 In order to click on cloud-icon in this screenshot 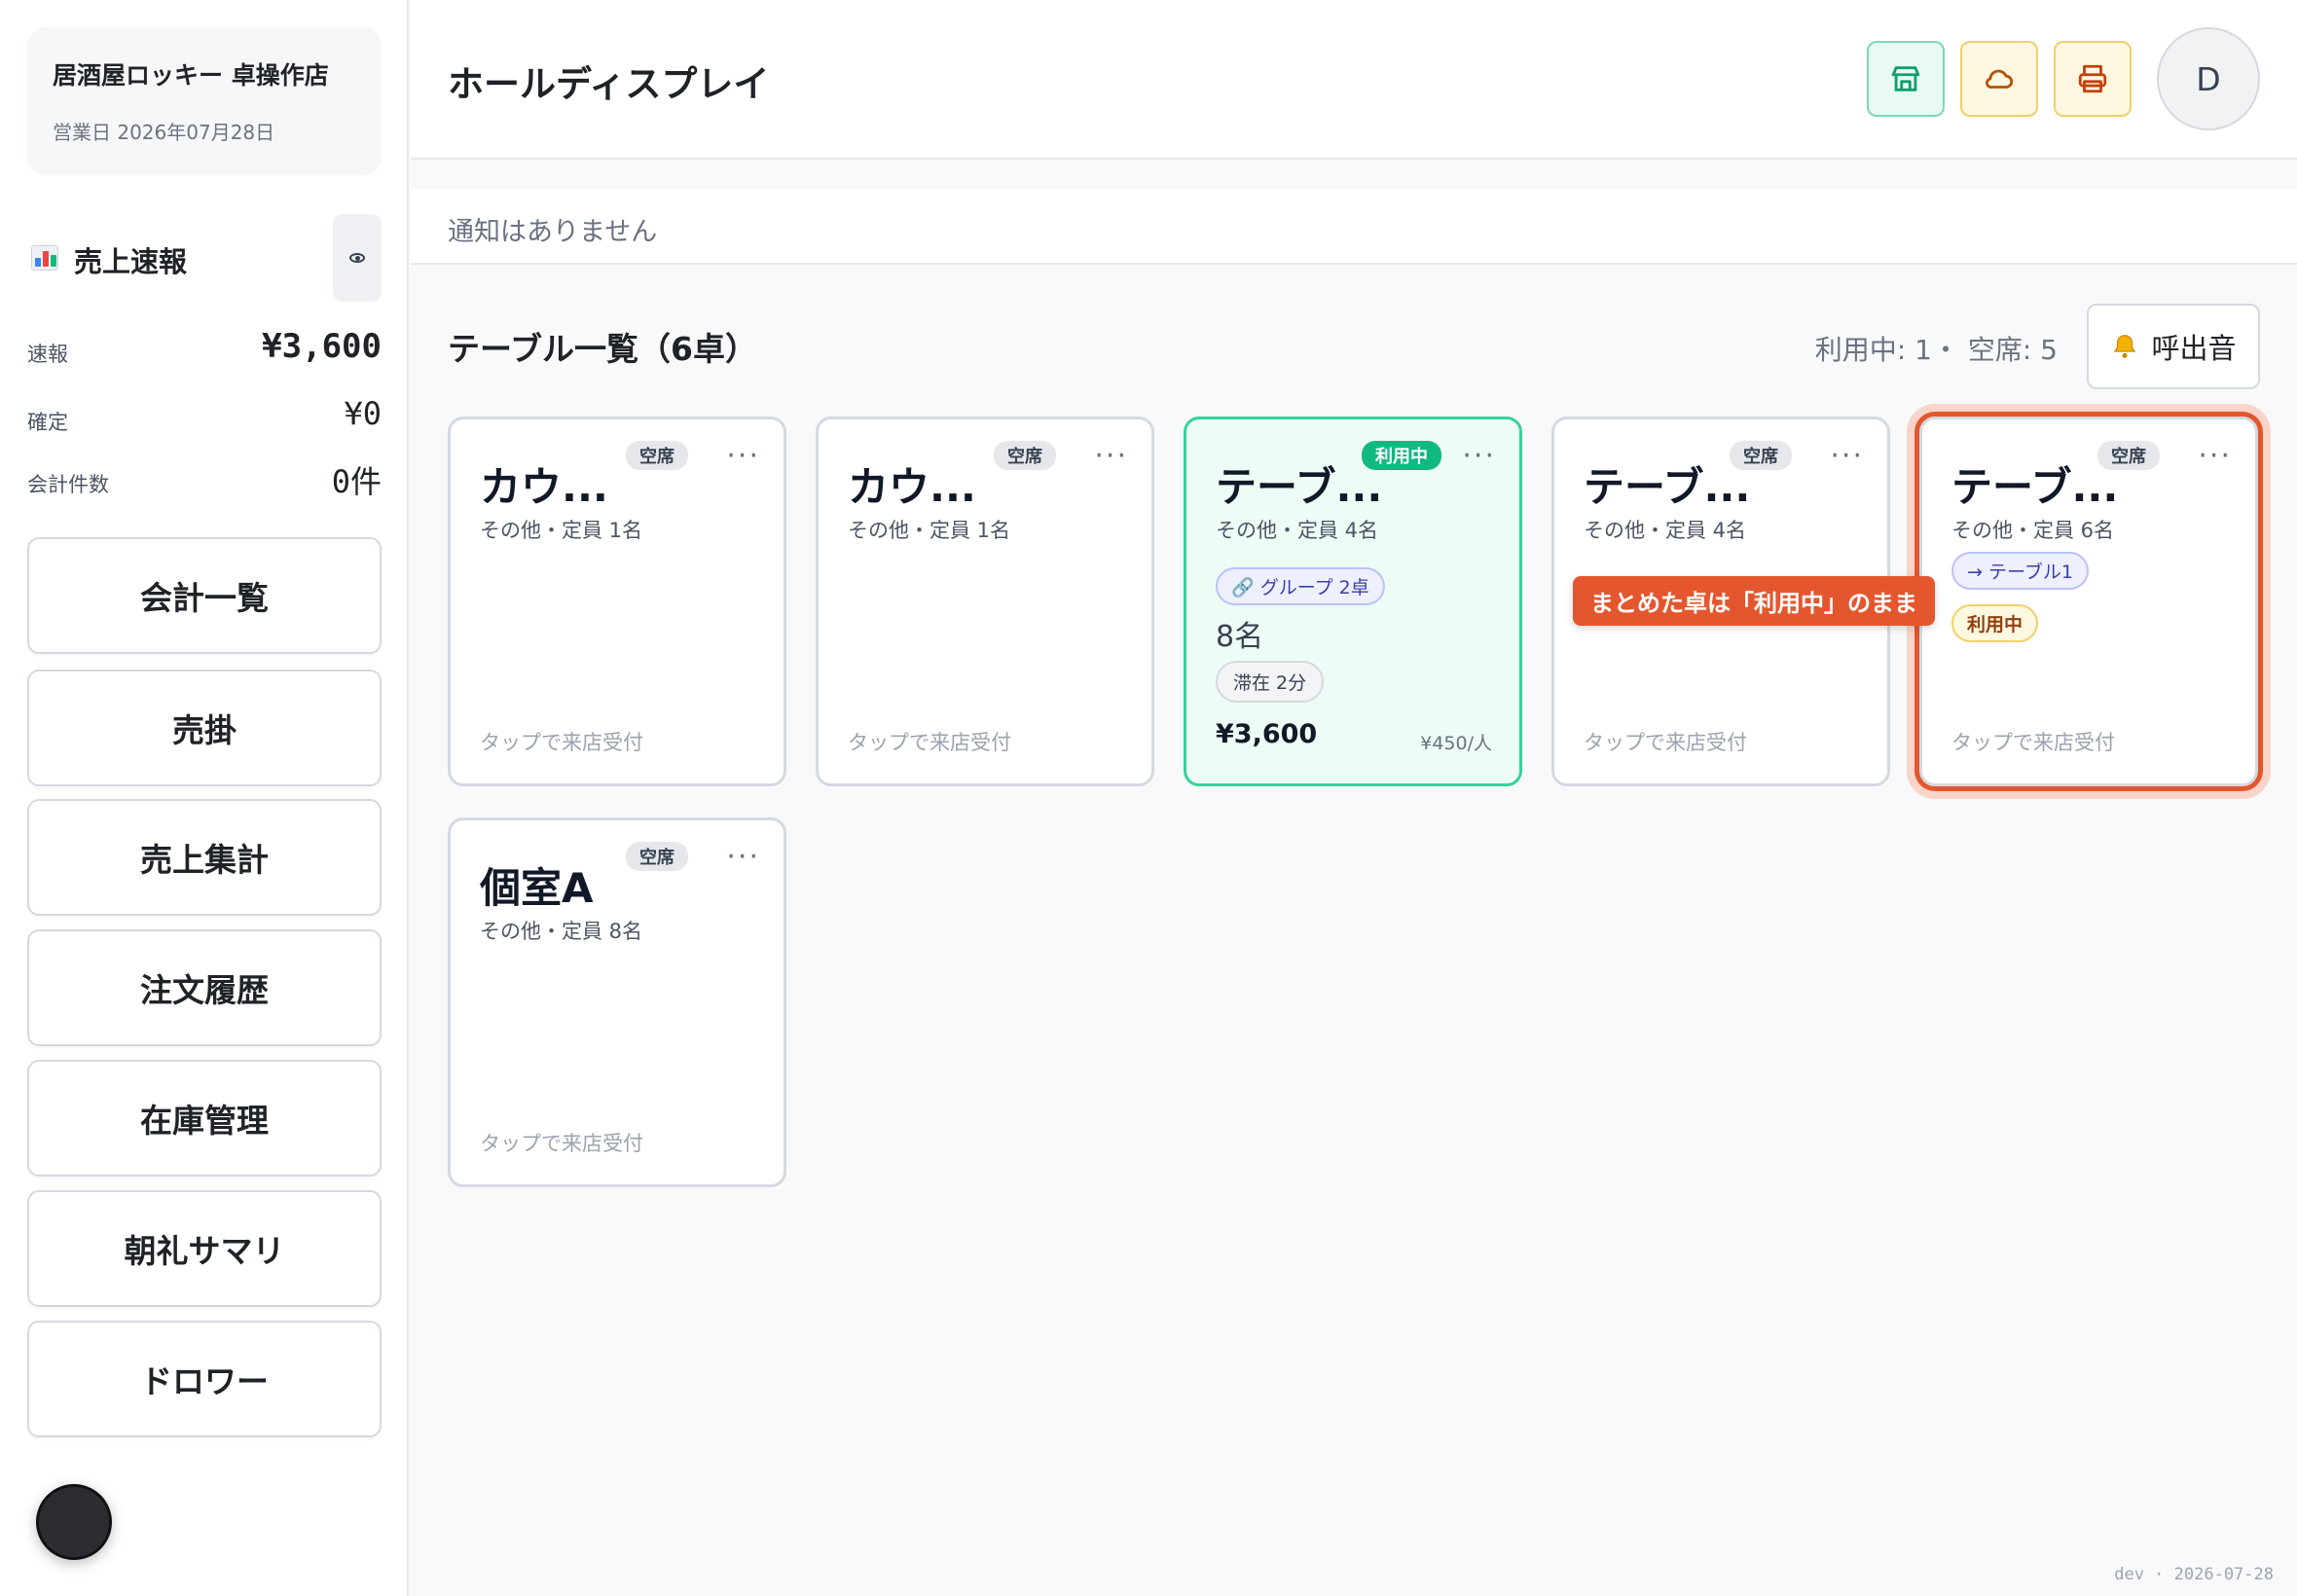, I will do `click(2000, 79)`.